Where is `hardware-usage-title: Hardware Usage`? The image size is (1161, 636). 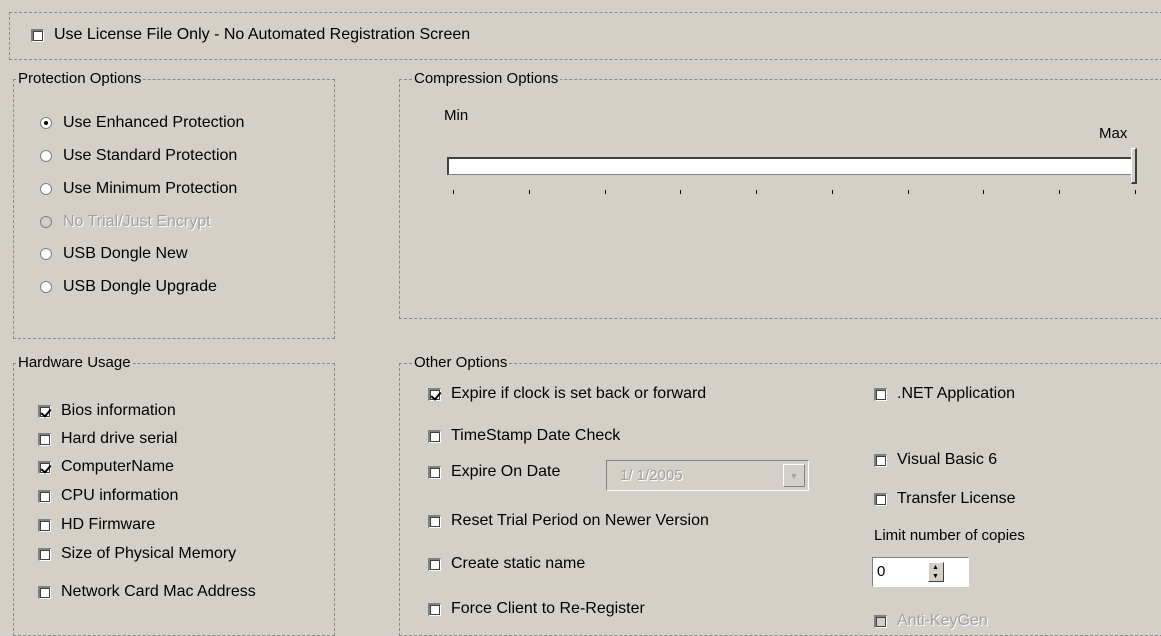
hardware-usage-title: Hardware Usage is located at coordinates (74, 363).